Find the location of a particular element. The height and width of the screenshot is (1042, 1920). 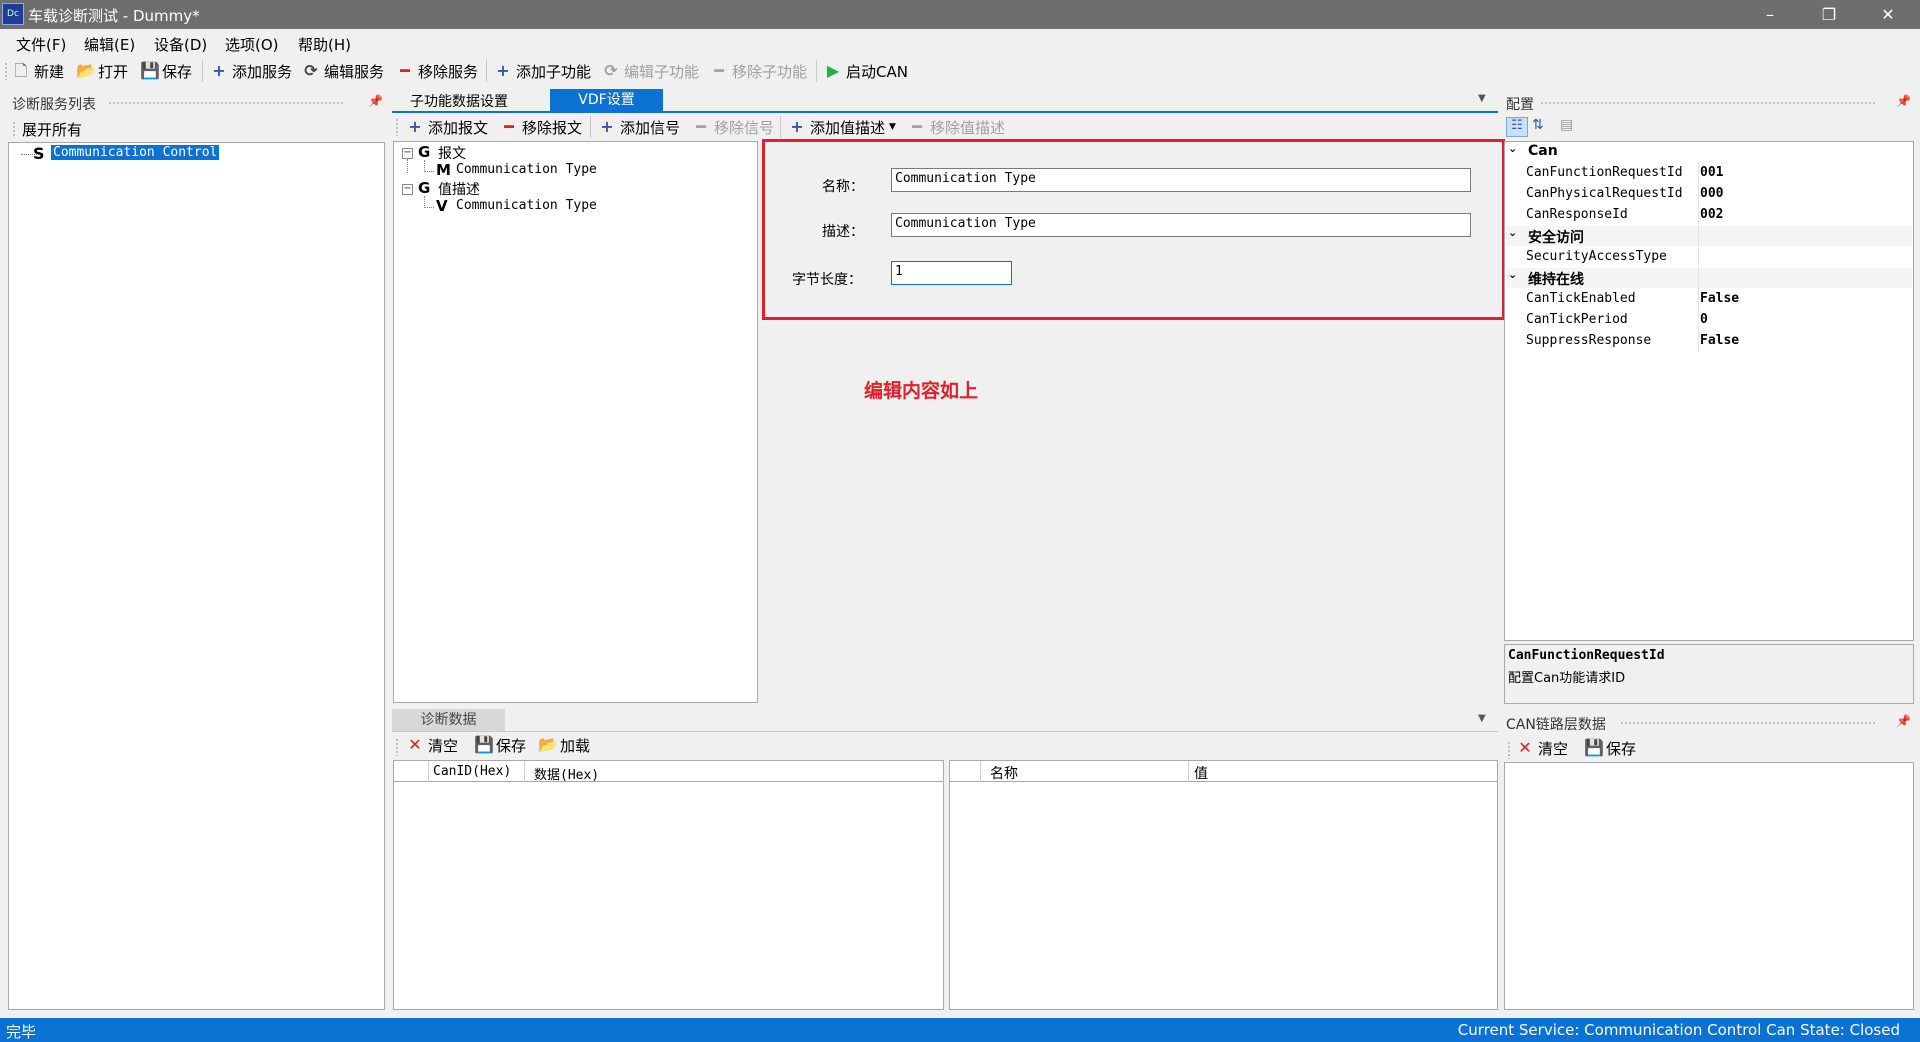

property-desc-text: 配置Can功能请求ID is located at coordinates (1567, 678).